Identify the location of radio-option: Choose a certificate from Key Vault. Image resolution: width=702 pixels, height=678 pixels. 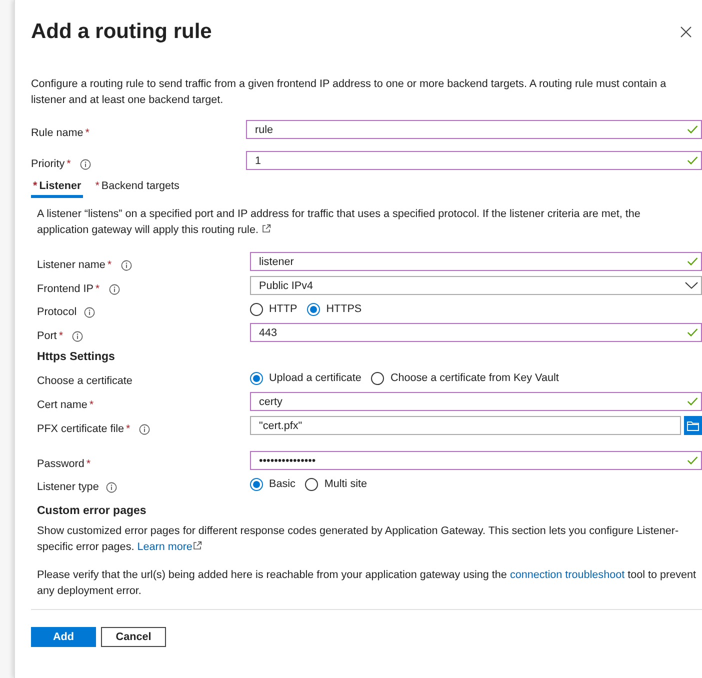
(465, 378).